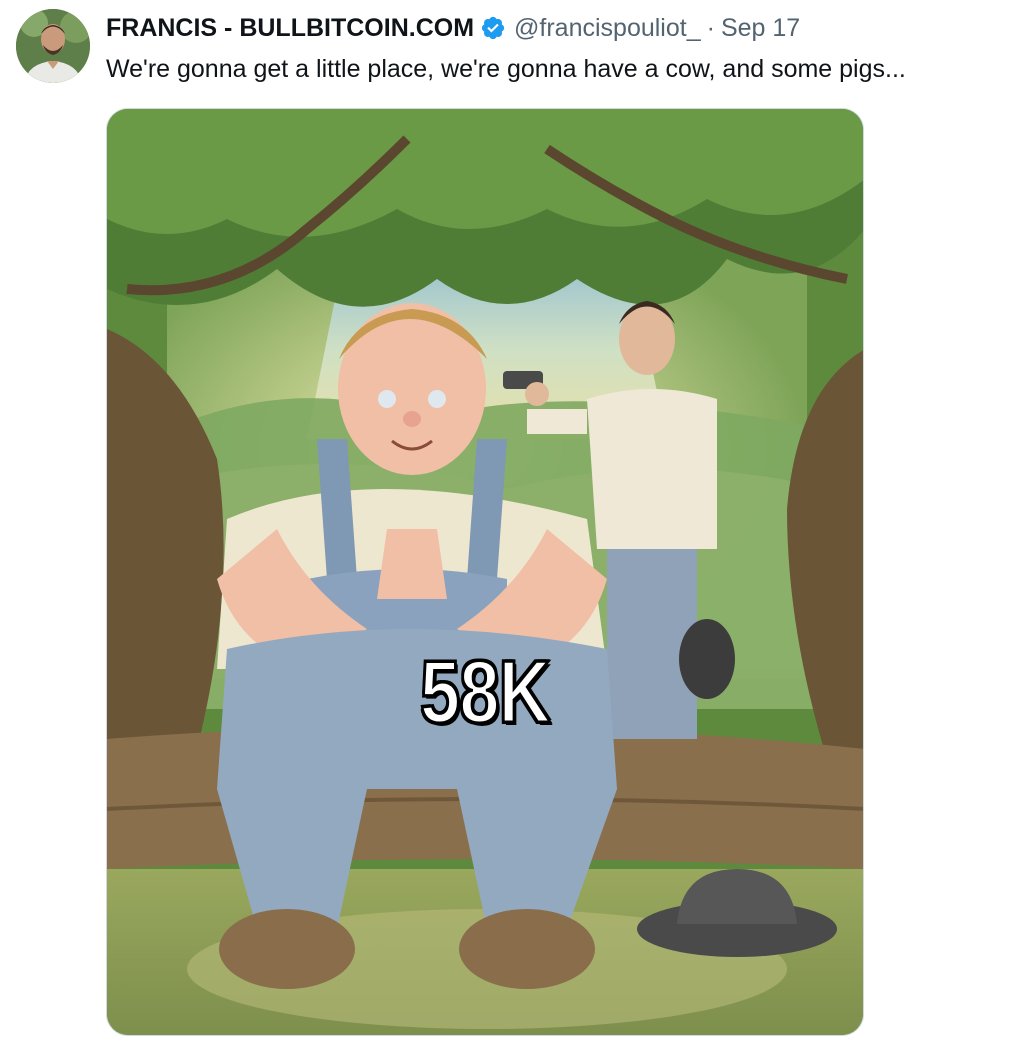  Describe the element at coordinates (607, 28) in the screenshot. I see `author-handle: @francispouliot_` at that location.